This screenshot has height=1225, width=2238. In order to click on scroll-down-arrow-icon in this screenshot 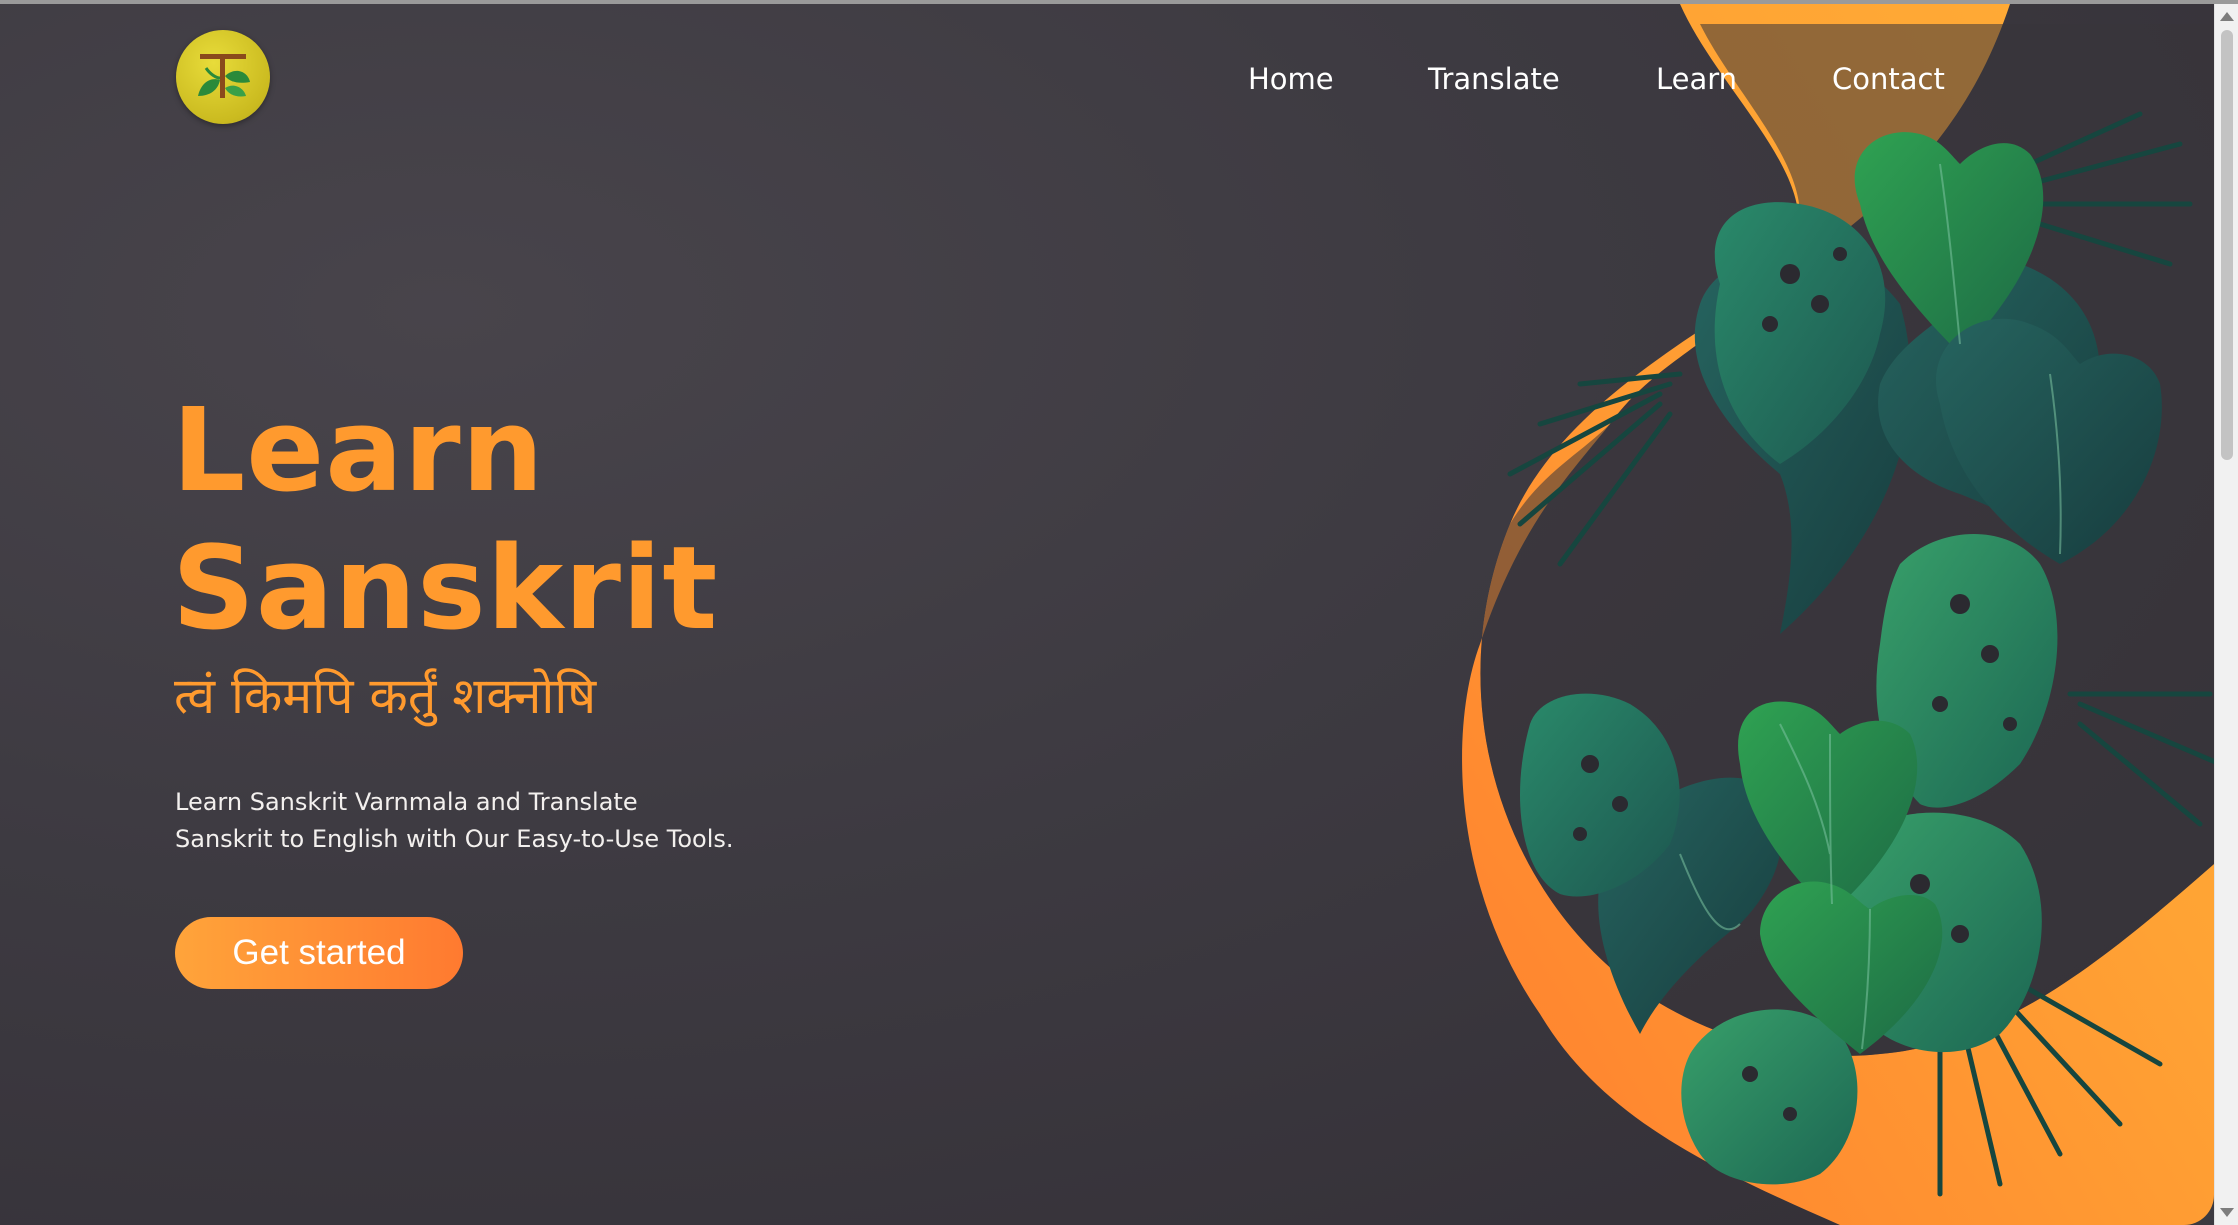, I will do `click(2227, 1212)`.